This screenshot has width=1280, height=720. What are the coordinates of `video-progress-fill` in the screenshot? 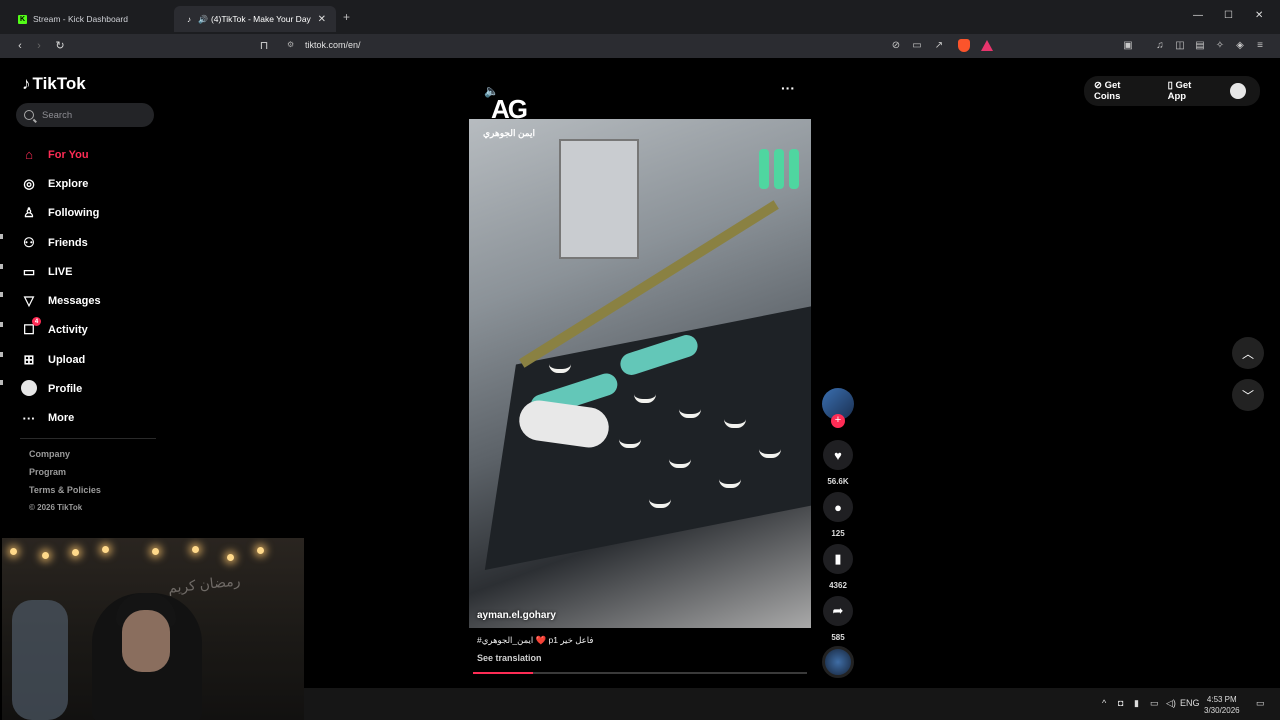 It's located at (503, 673).